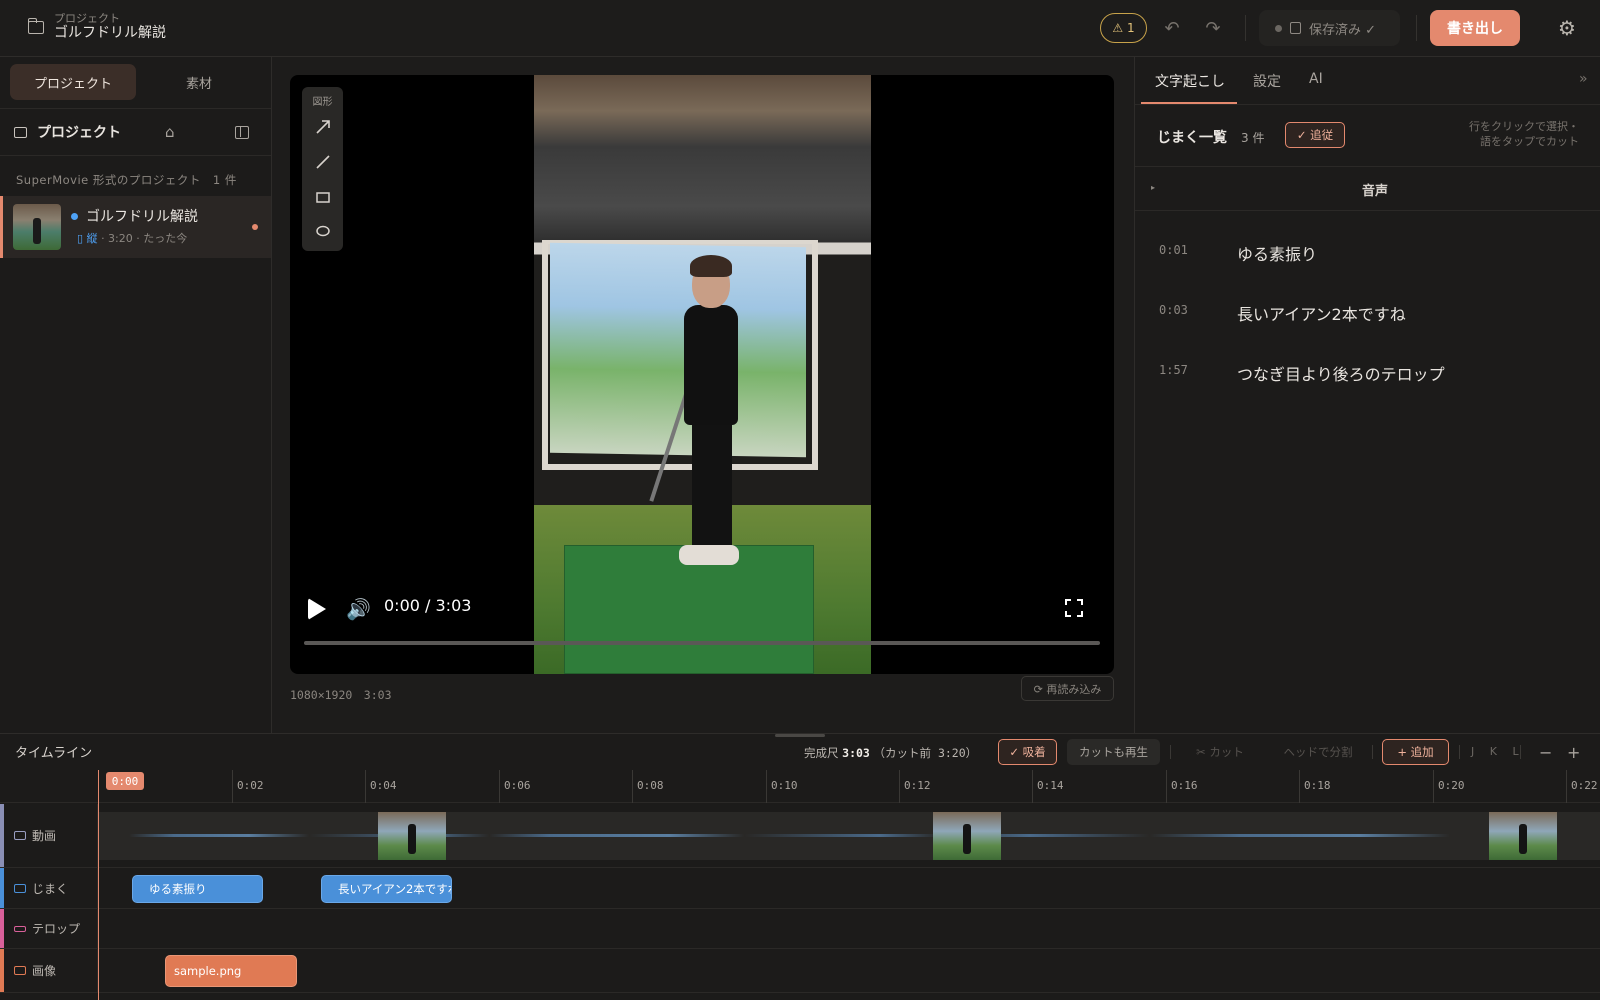 Image resolution: width=1600 pixels, height=1000 pixels. Describe the element at coordinates (1567, 28) in the screenshot. I see `gear-icon: ⚙` at that location.